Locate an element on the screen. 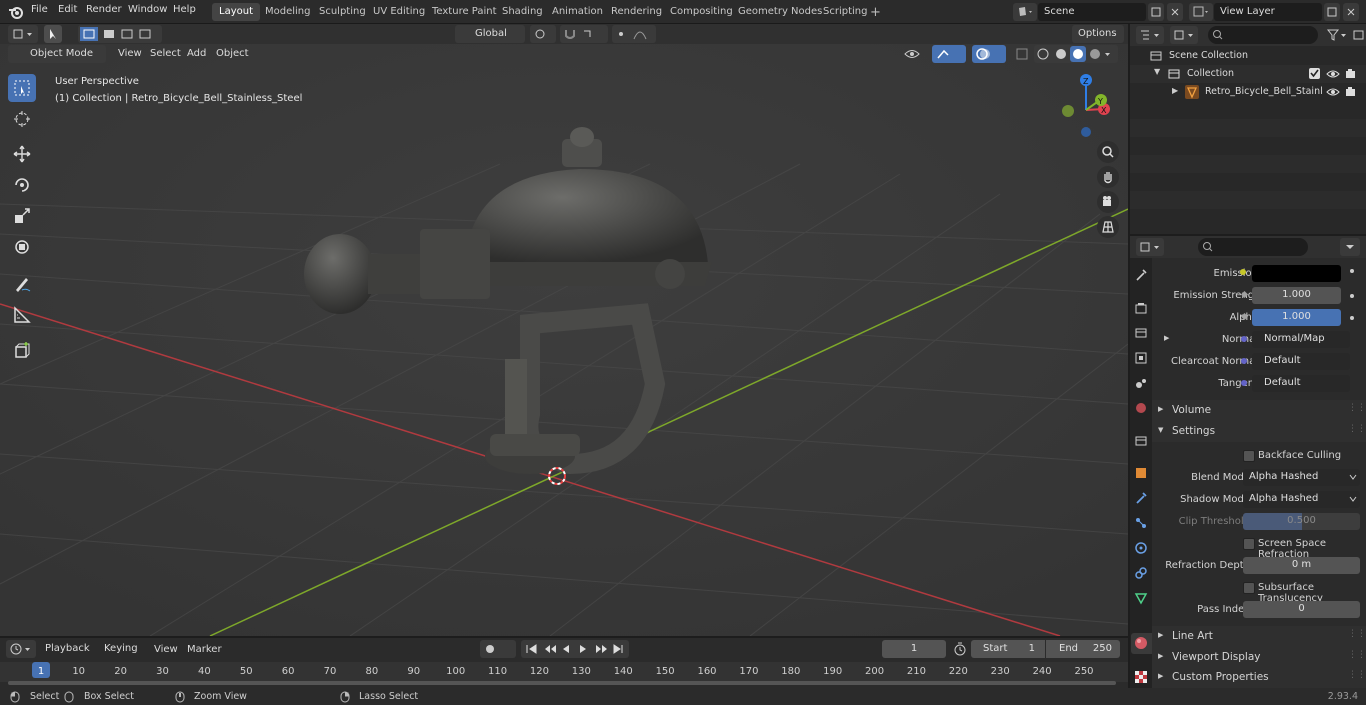 The image size is (1366, 705). modifier-tab-icon is located at coordinates (1141, 498).